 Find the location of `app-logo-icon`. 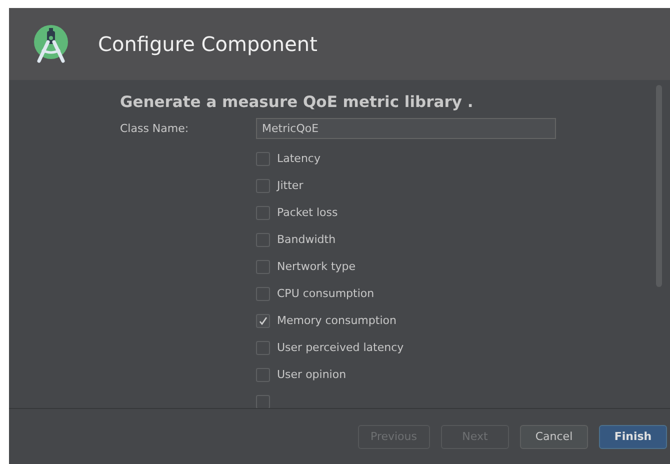

app-logo-icon is located at coordinates (51, 44).